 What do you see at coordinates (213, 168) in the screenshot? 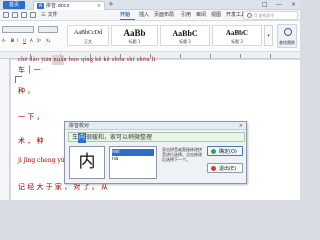
I see `exit-icon` at bounding box center [213, 168].